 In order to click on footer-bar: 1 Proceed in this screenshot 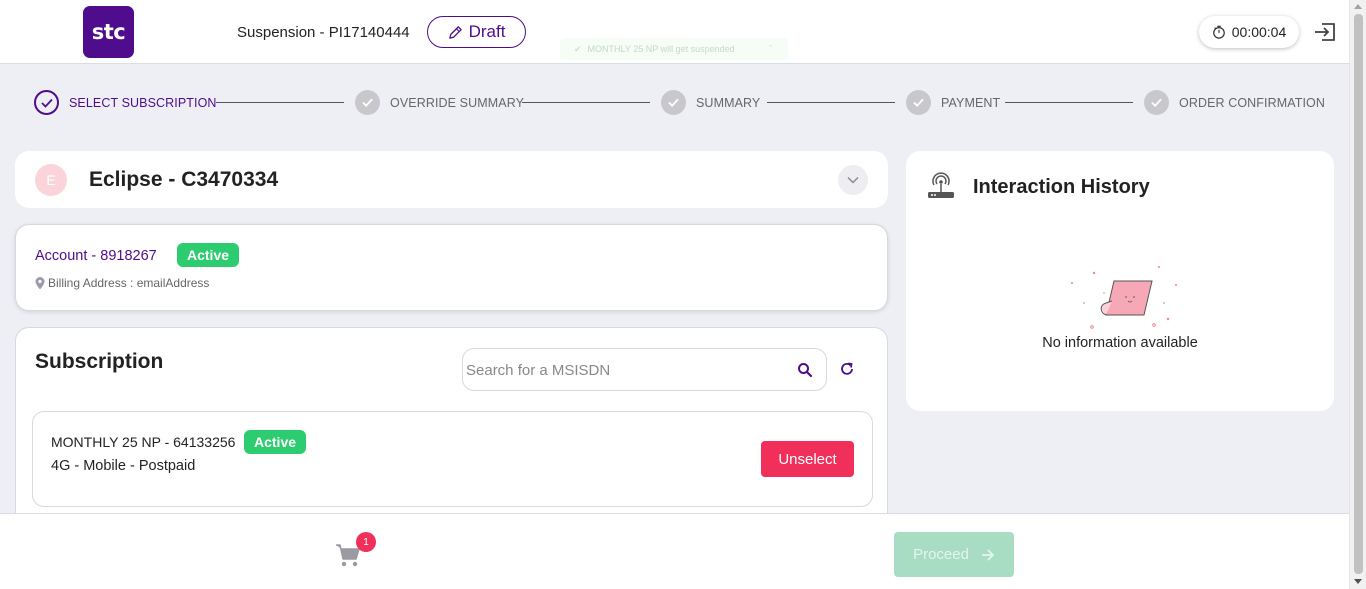, I will do `click(674, 551)`.